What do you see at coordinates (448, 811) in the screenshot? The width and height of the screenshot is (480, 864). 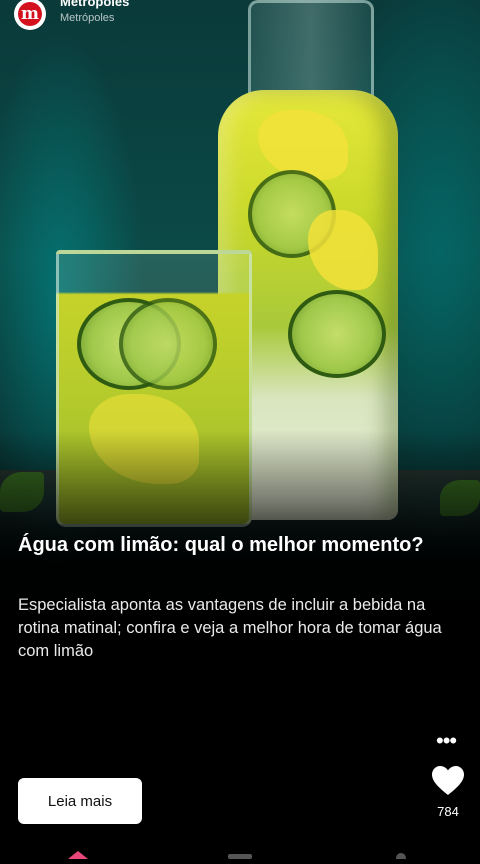 I see `like-count: 784` at bounding box center [448, 811].